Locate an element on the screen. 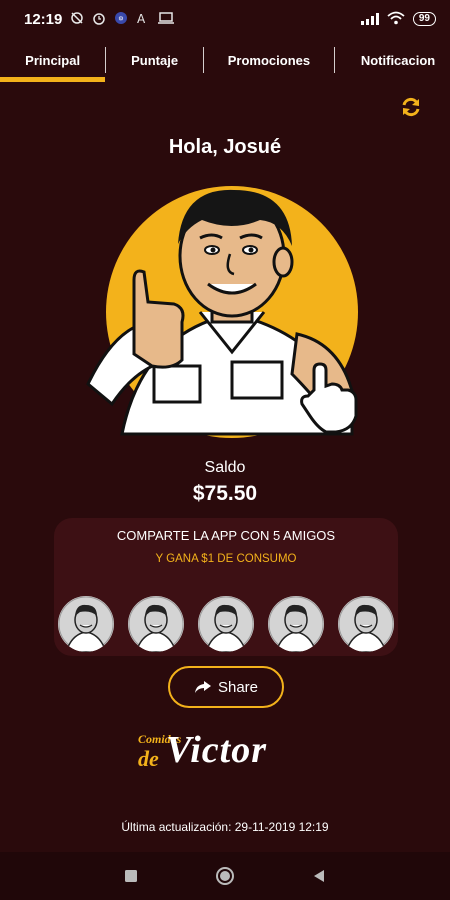 The image size is (450, 900). share-button: Share is located at coordinates (226, 687).